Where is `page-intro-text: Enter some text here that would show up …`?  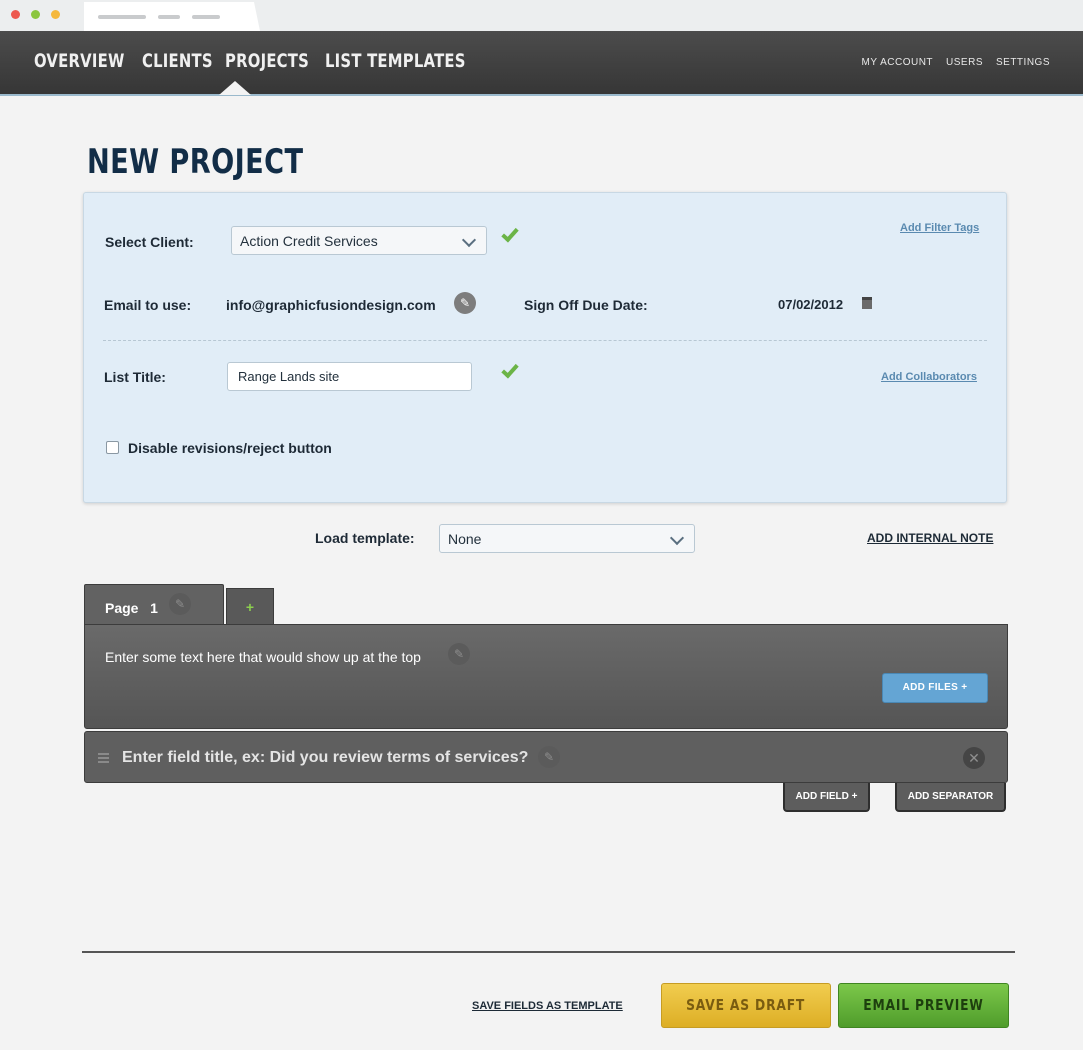
page-intro-text: Enter some text here that would show up … is located at coordinates (263, 657).